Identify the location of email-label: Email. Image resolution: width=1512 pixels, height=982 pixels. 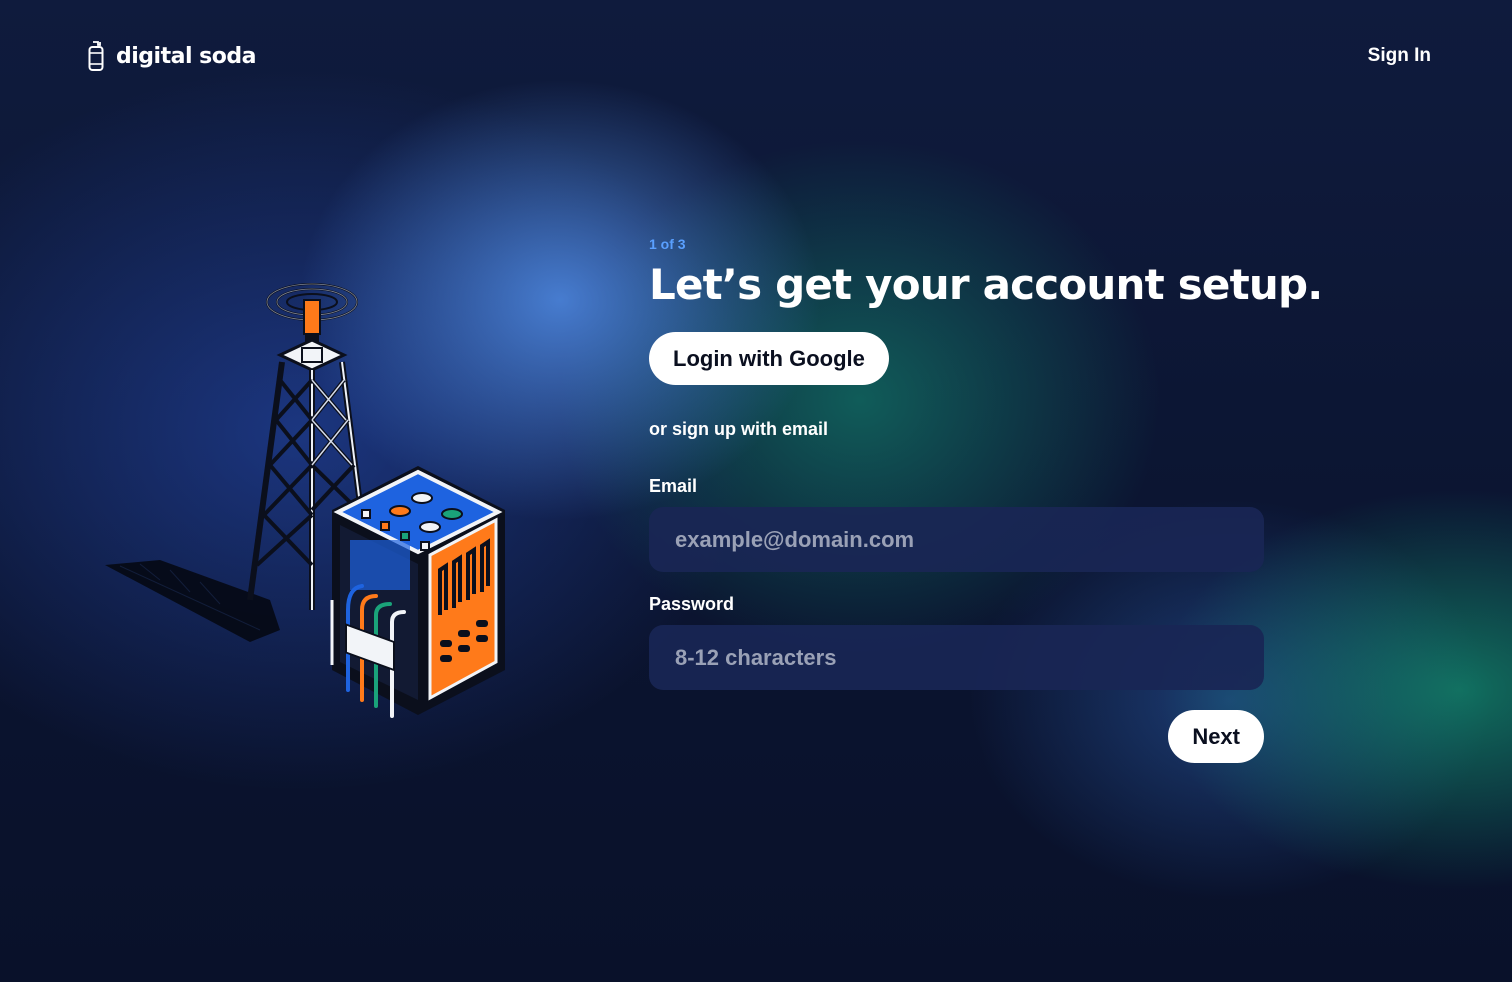
(673, 486).